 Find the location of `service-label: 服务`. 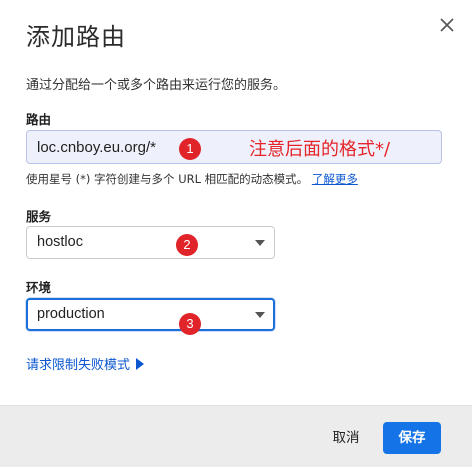

service-label: 服务 is located at coordinates (39, 216).